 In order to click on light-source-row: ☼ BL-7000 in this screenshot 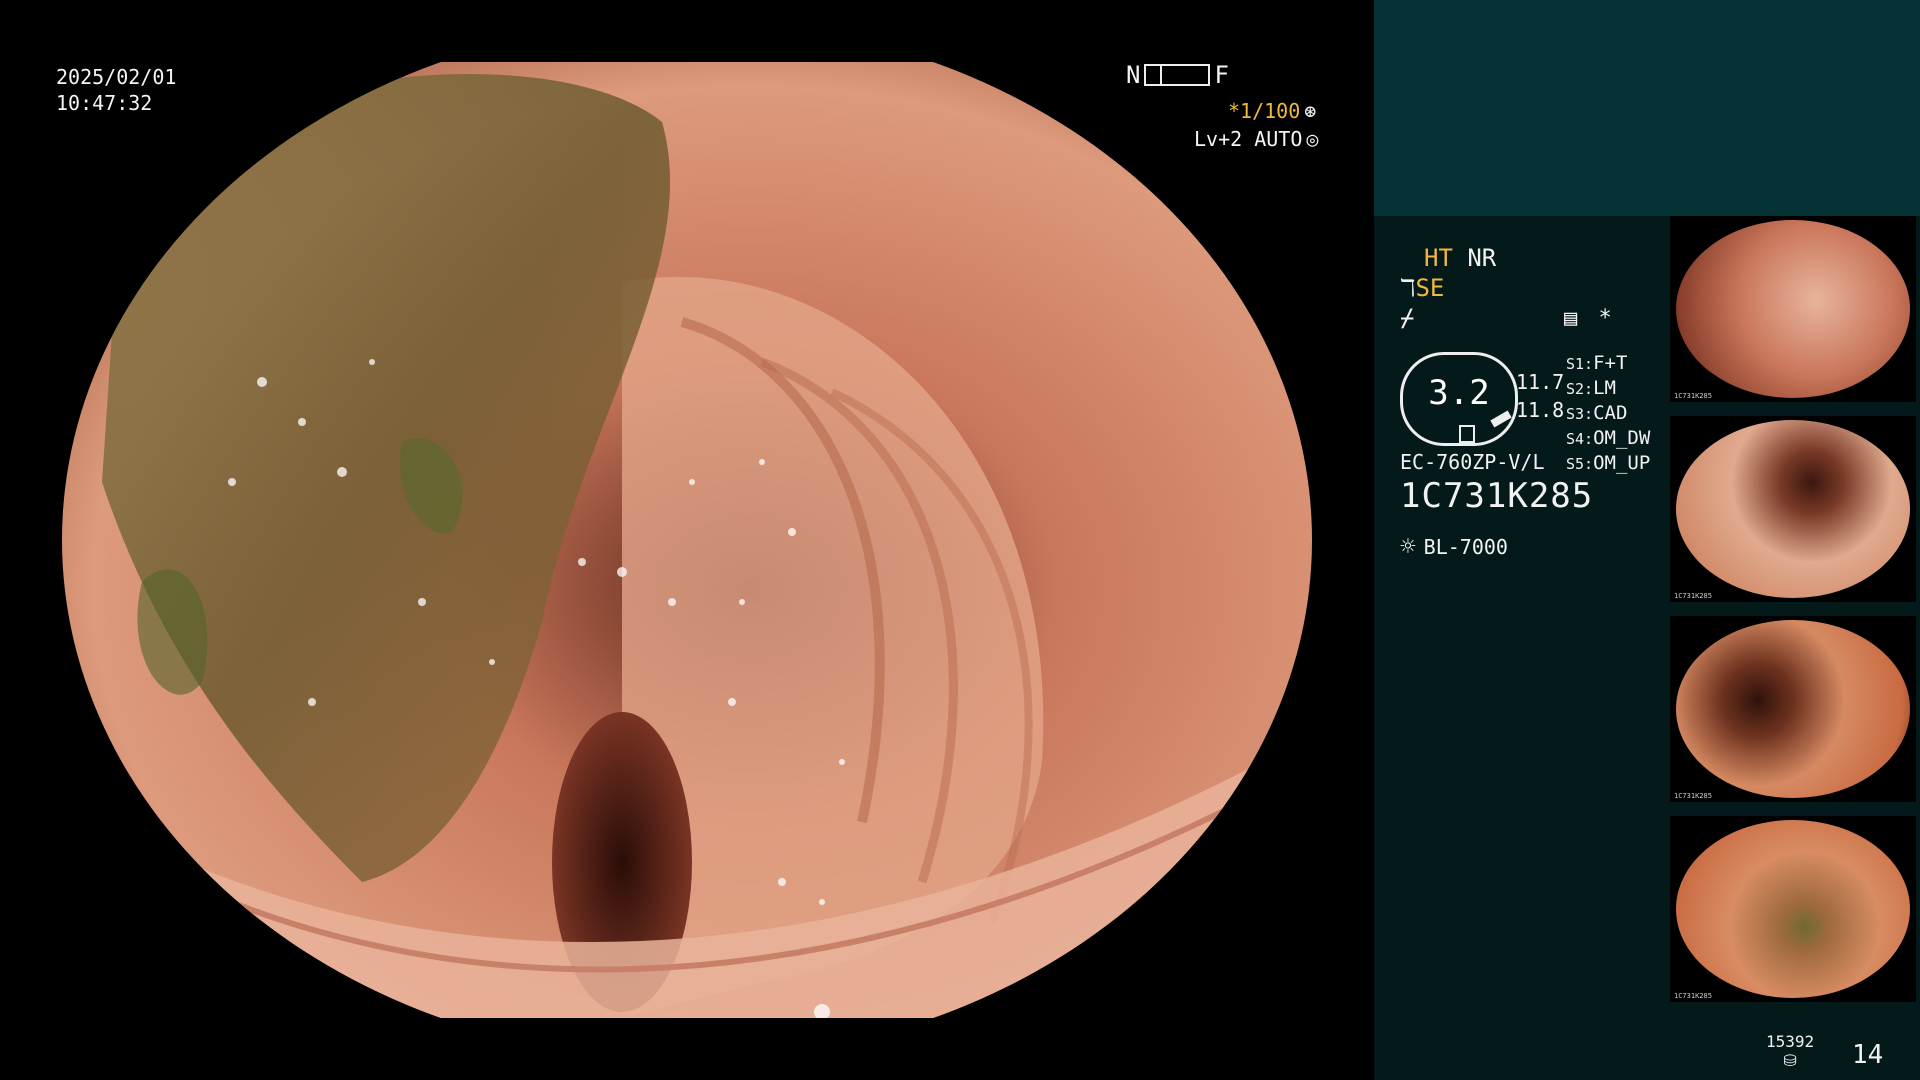, I will do `click(1454, 547)`.